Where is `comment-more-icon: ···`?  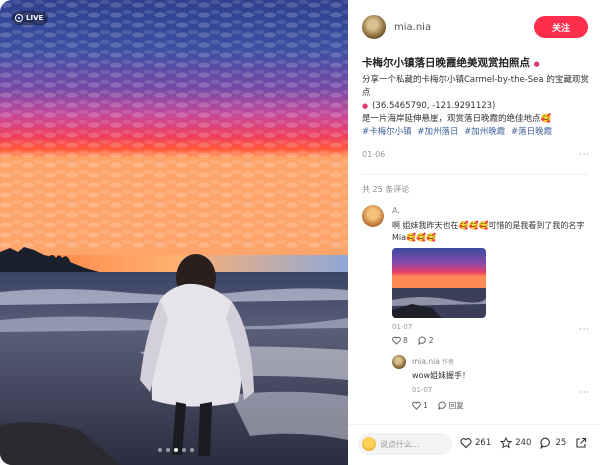
comment-more-icon: ··· is located at coordinates (584, 329).